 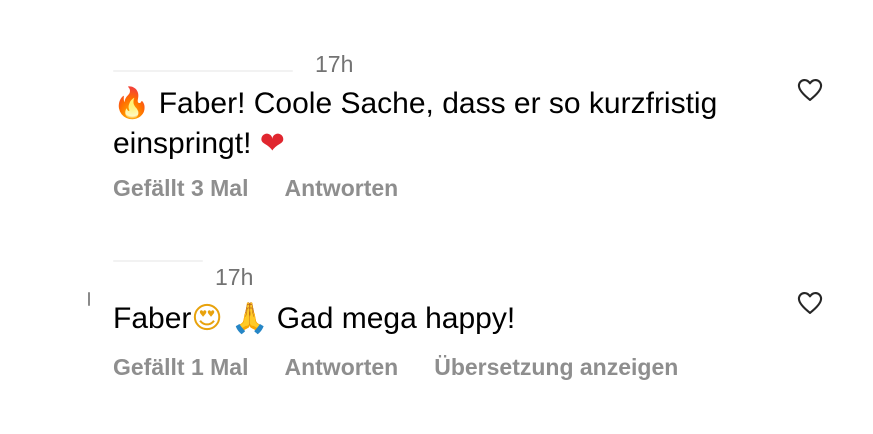 I want to click on comment-text-start: Faber, so click(x=152, y=318).